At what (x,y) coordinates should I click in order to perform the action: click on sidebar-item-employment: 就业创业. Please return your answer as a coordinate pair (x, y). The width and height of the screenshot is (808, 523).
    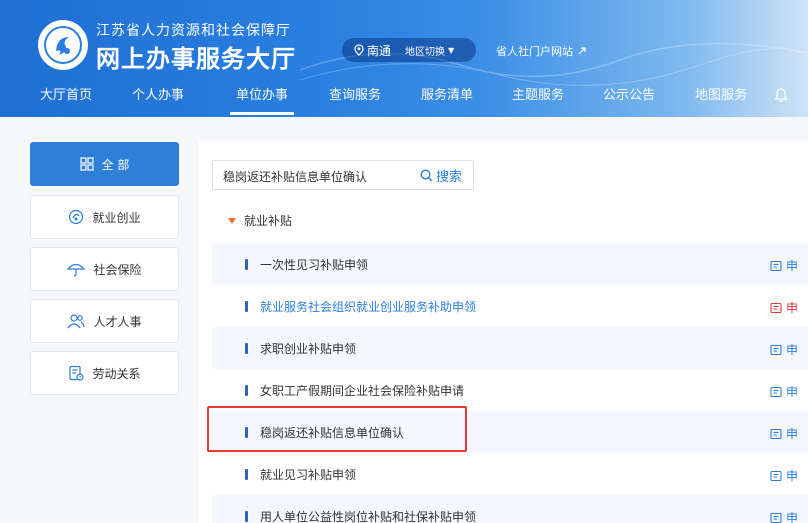
    Looking at the image, I should click on (104, 217).